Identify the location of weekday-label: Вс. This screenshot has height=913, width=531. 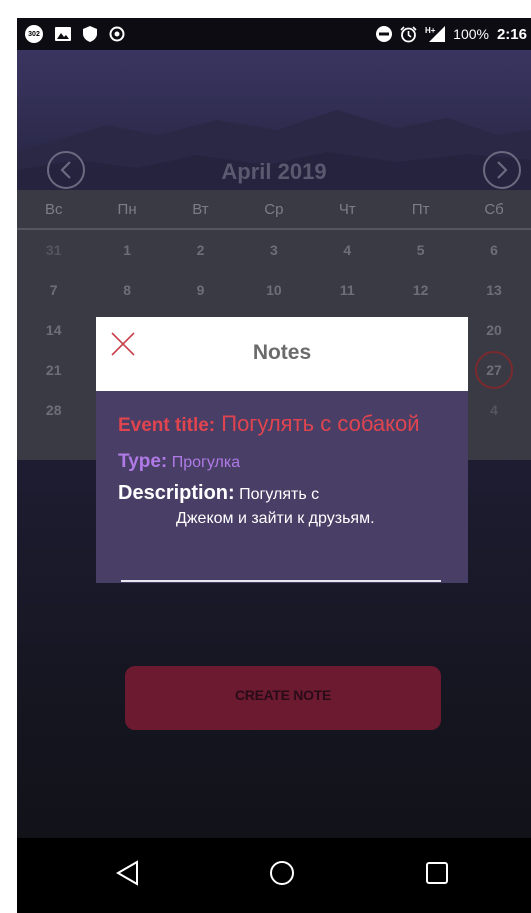
(53, 209).